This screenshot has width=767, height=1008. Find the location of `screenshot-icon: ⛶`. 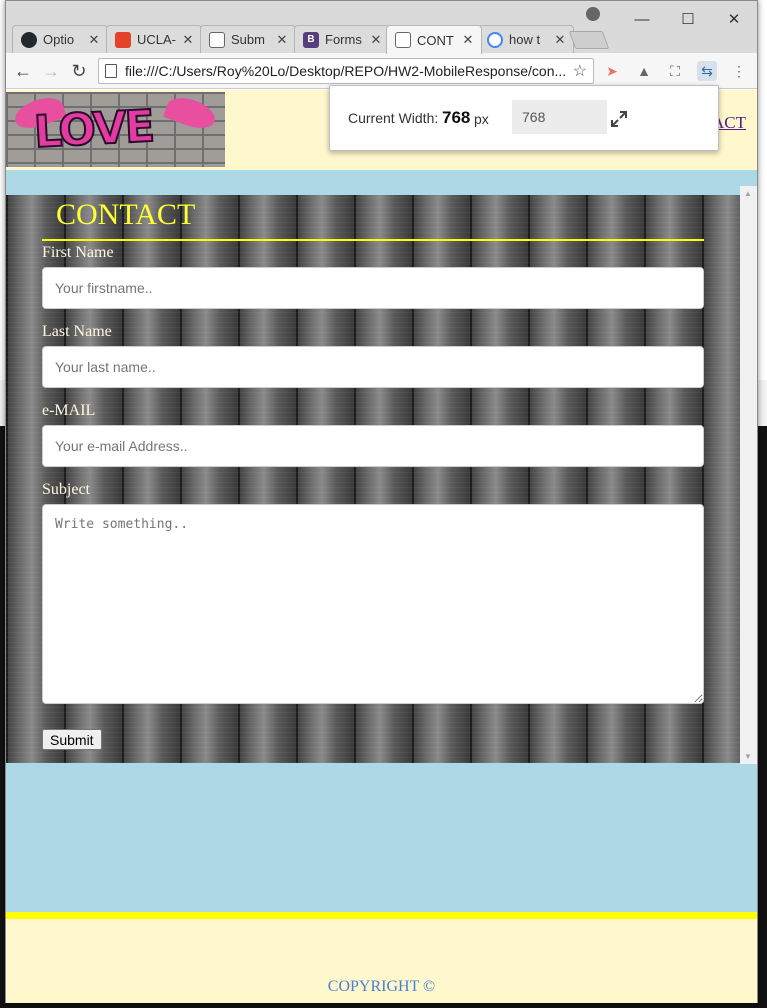

screenshot-icon: ⛶ is located at coordinates (675, 71).